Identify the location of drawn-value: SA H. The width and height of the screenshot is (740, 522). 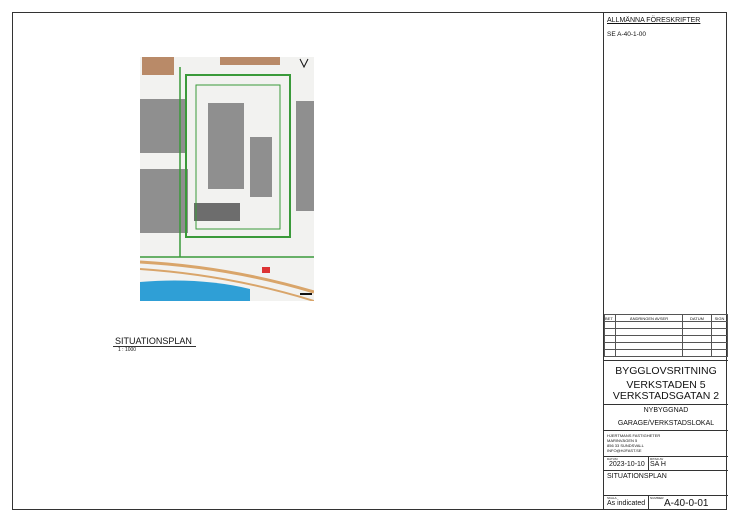
(658, 464).